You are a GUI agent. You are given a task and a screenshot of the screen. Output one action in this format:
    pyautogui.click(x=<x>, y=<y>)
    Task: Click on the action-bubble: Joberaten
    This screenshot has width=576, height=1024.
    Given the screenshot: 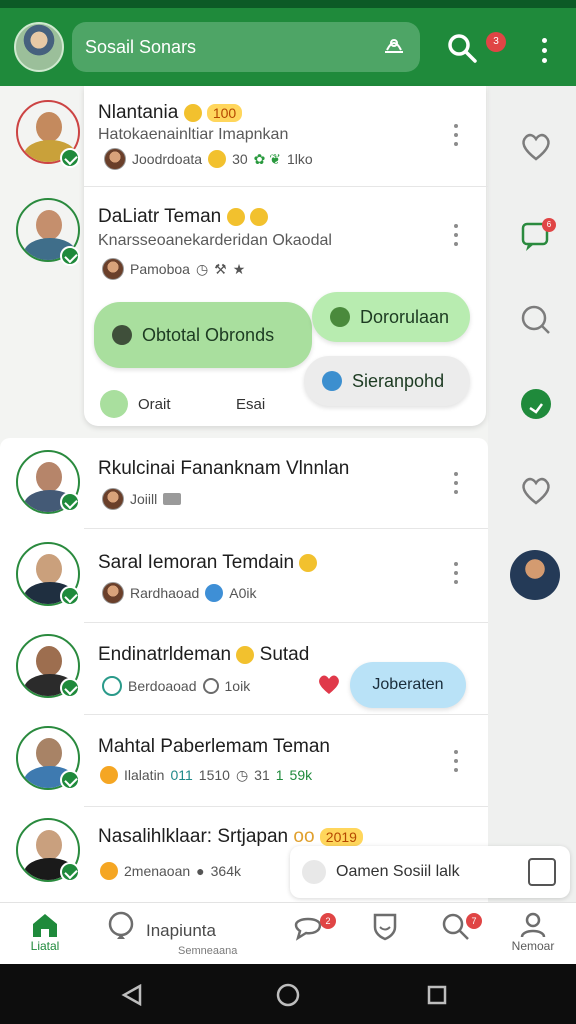 What is the action you would take?
    pyautogui.click(x=408, y=685)
    